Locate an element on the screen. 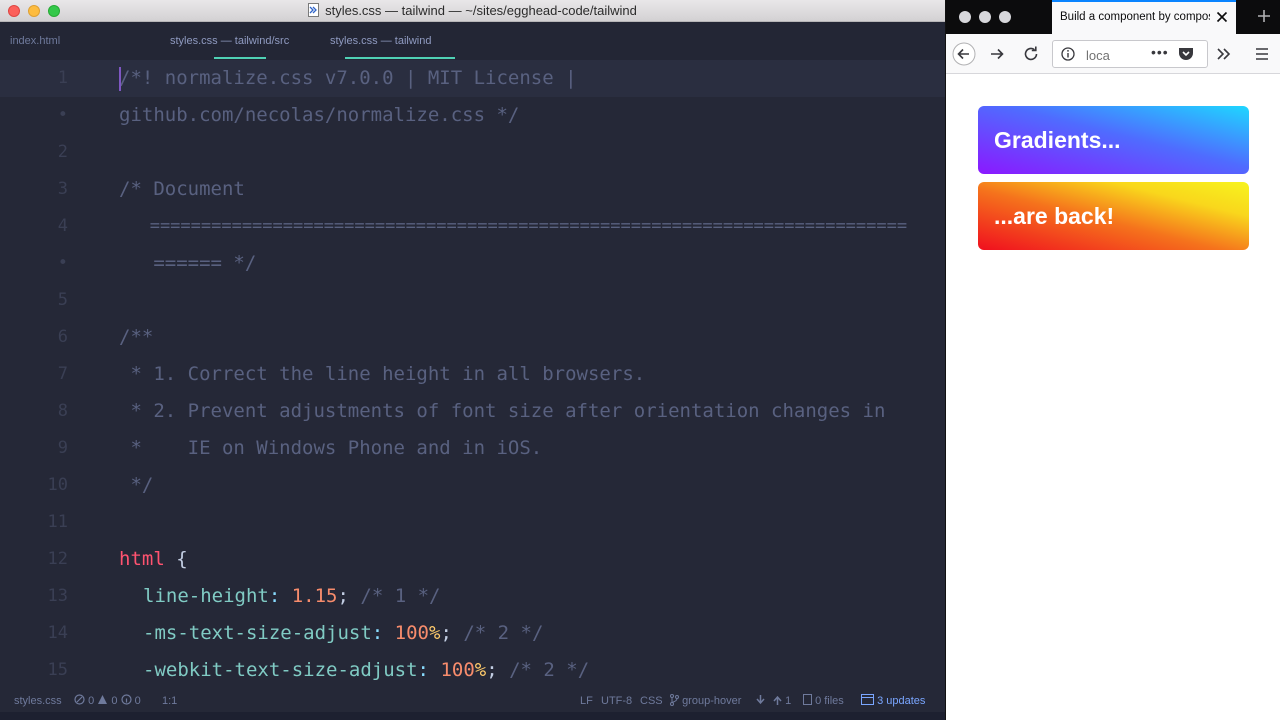 The image size is (1280, 720). git-branch-icon is located at coordinates (674, 700).